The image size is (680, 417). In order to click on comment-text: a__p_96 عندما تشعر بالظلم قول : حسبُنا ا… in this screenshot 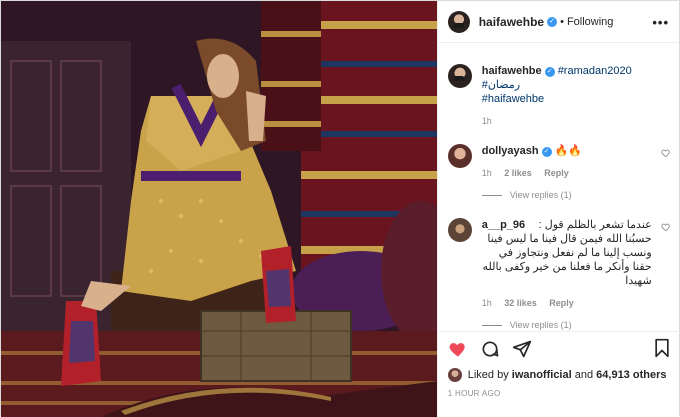, I will do `click(576, 253)`.